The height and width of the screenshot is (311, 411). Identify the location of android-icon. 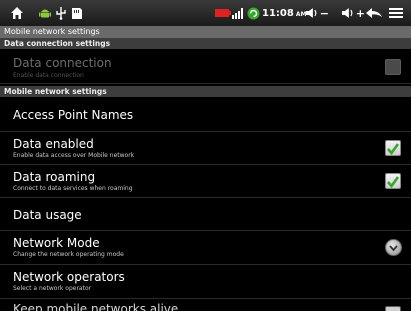
(45, 13).